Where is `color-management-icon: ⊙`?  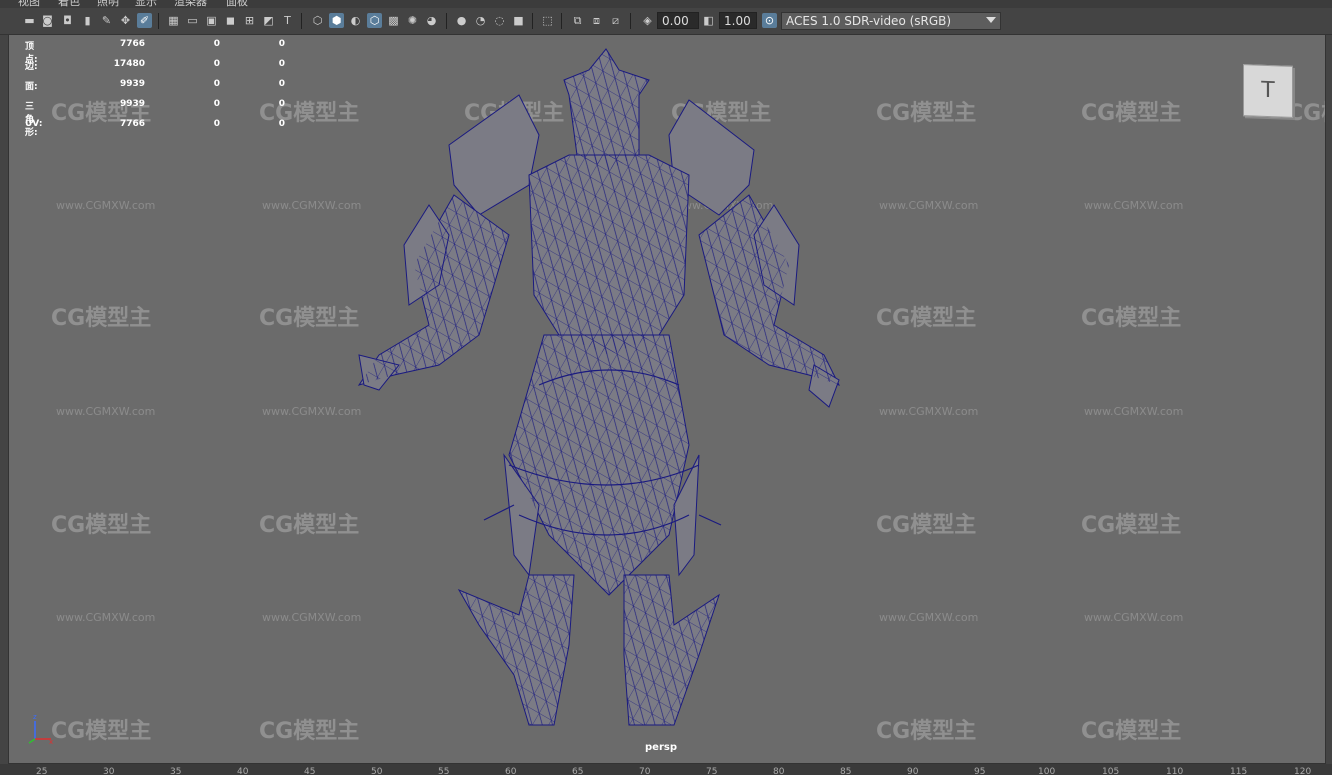
color-management-icon: ⊙ is located at coordinates (769, 20).